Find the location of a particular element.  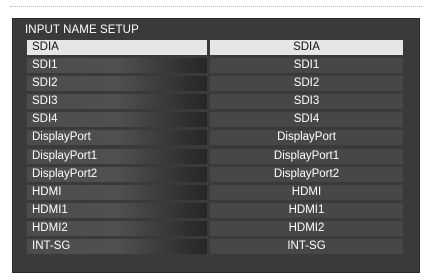

input-name-value: HDMI2 is located at coordinates (306, 228).